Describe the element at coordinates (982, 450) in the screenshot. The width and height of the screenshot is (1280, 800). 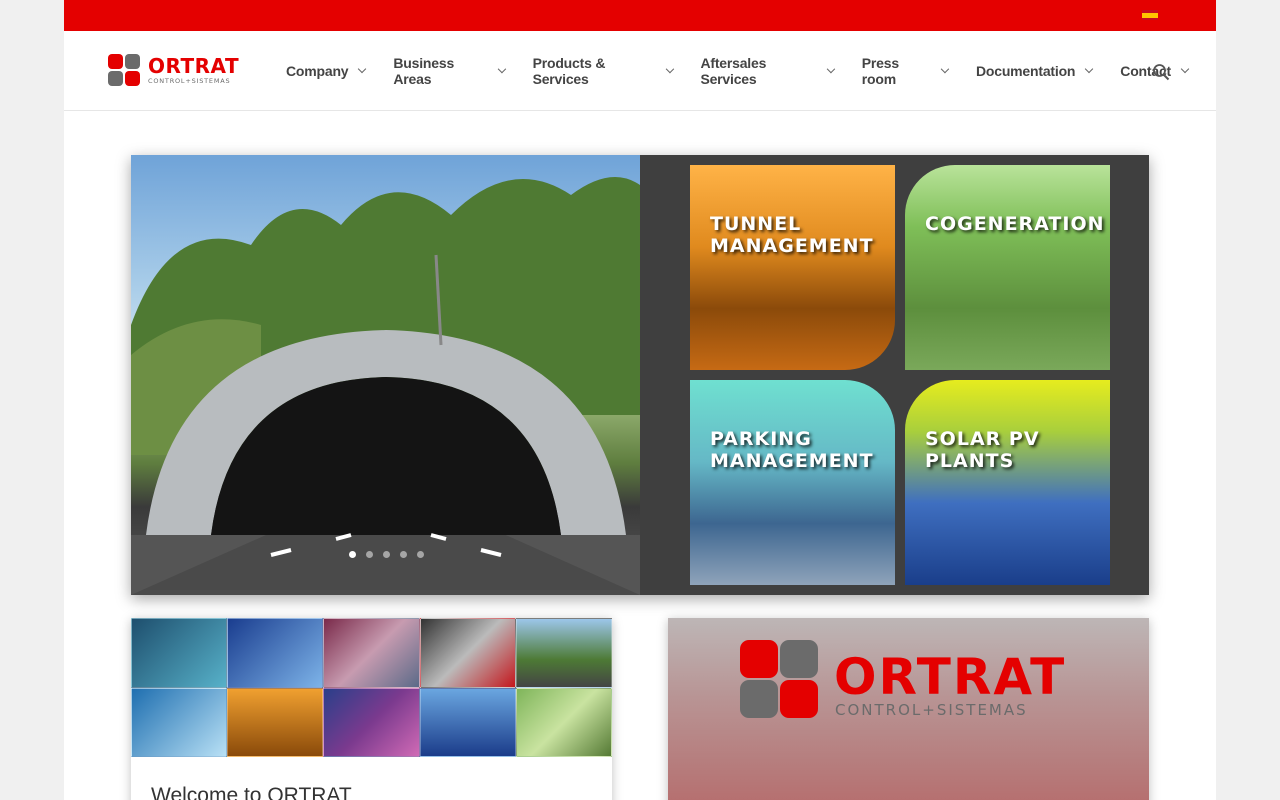
I see `tile-label: SOLAR PV PLANTS` at that location.